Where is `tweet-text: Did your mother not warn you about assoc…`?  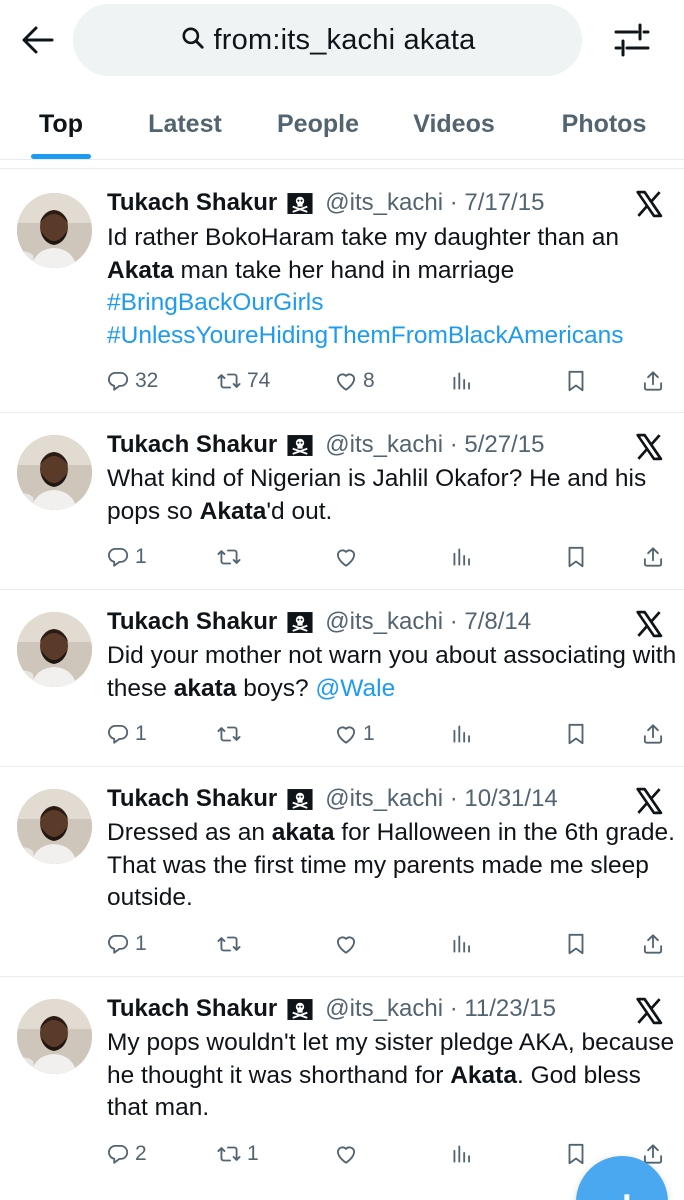
tweet-text: Did your mother not warn you about assoc… is located at coordinates (392, 672).